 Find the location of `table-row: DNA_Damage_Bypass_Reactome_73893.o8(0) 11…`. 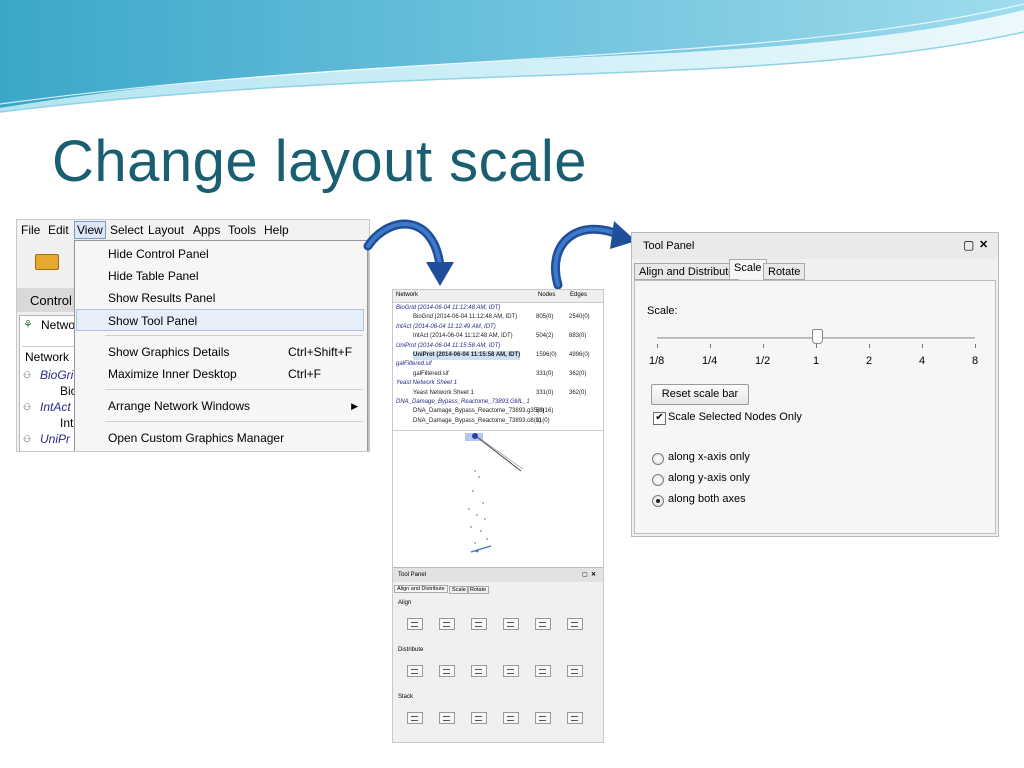

table-row: DNA_Damage_Bypass_Reactome_73893.o8(0) 11… is located at coordinates (498, 421).